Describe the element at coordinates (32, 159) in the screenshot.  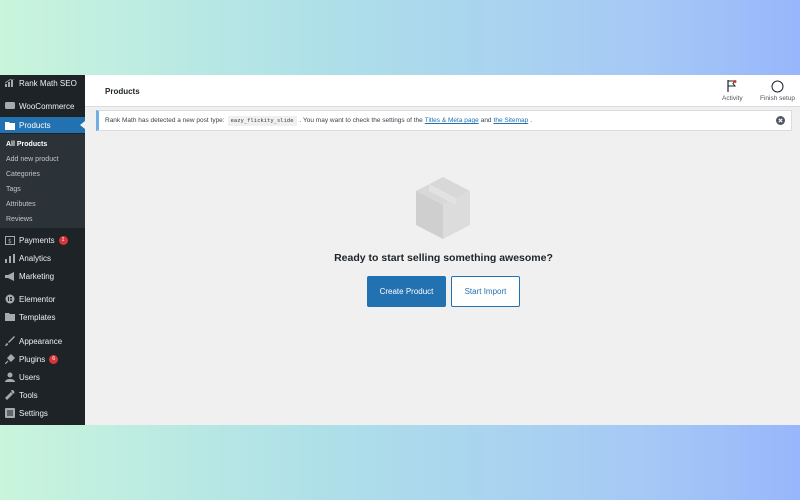
I see `submenu-add-new-product: Add new product` at that location.